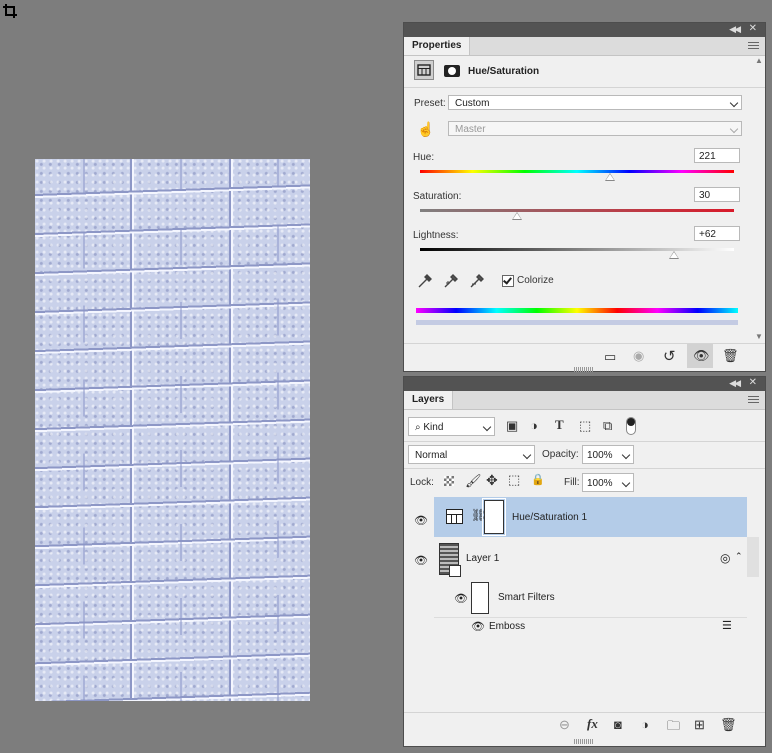  I want to click on preset-select: Custom, so click(595, 102).